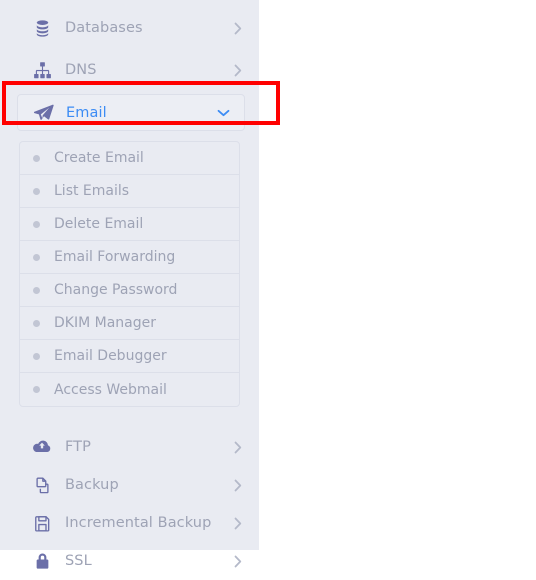 The height and width of the screenshot is (580, 536). What do you see at coordinates (223, 113) in the screenshot?
I see `chevron-down-icon` at bounding box center [223, 113].